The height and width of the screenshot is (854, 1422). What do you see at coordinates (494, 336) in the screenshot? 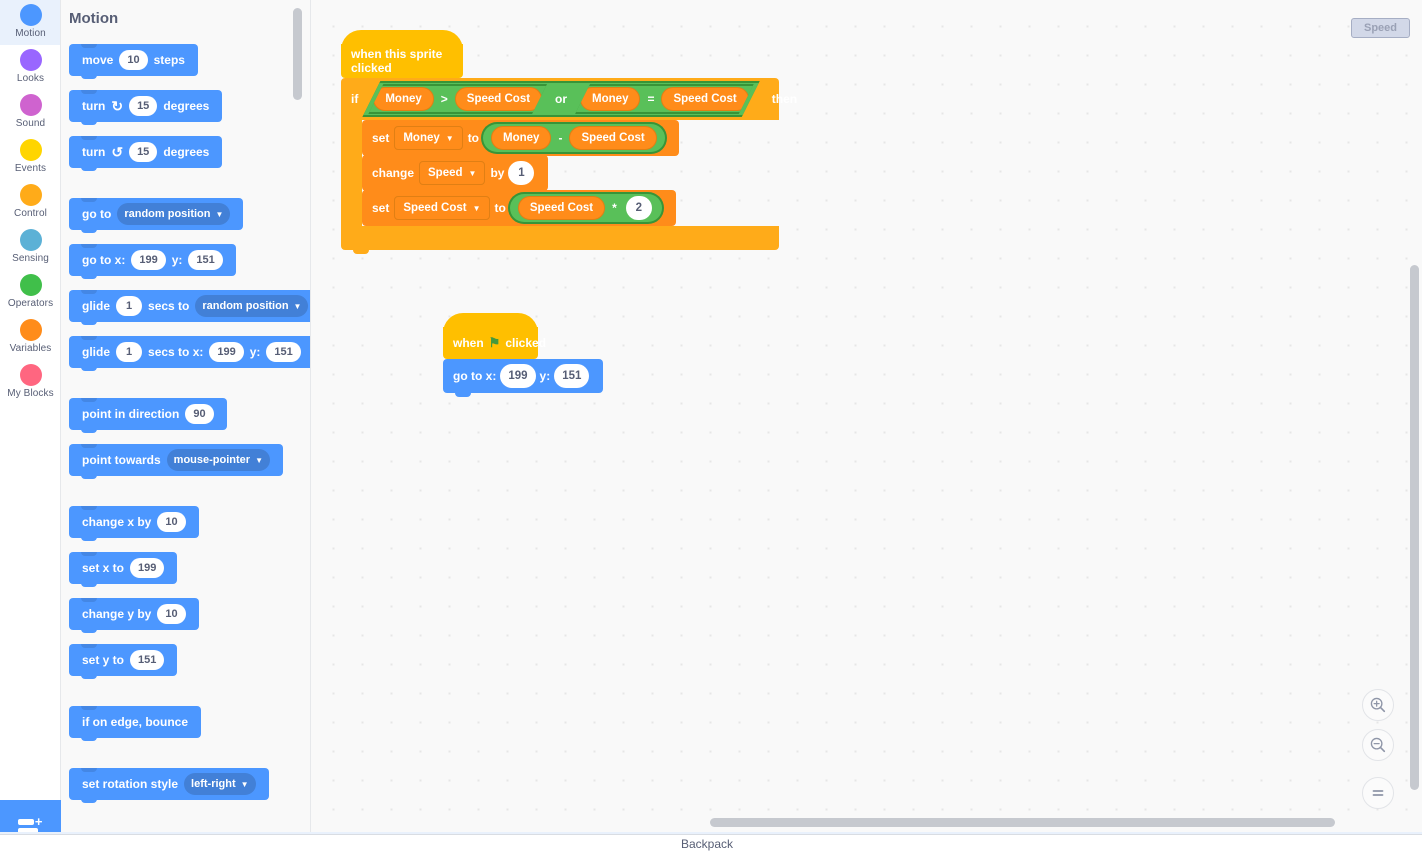
I see `hat-block-when-flag-clicked: when ⚑ clicked` at bounding box center [494, 336].